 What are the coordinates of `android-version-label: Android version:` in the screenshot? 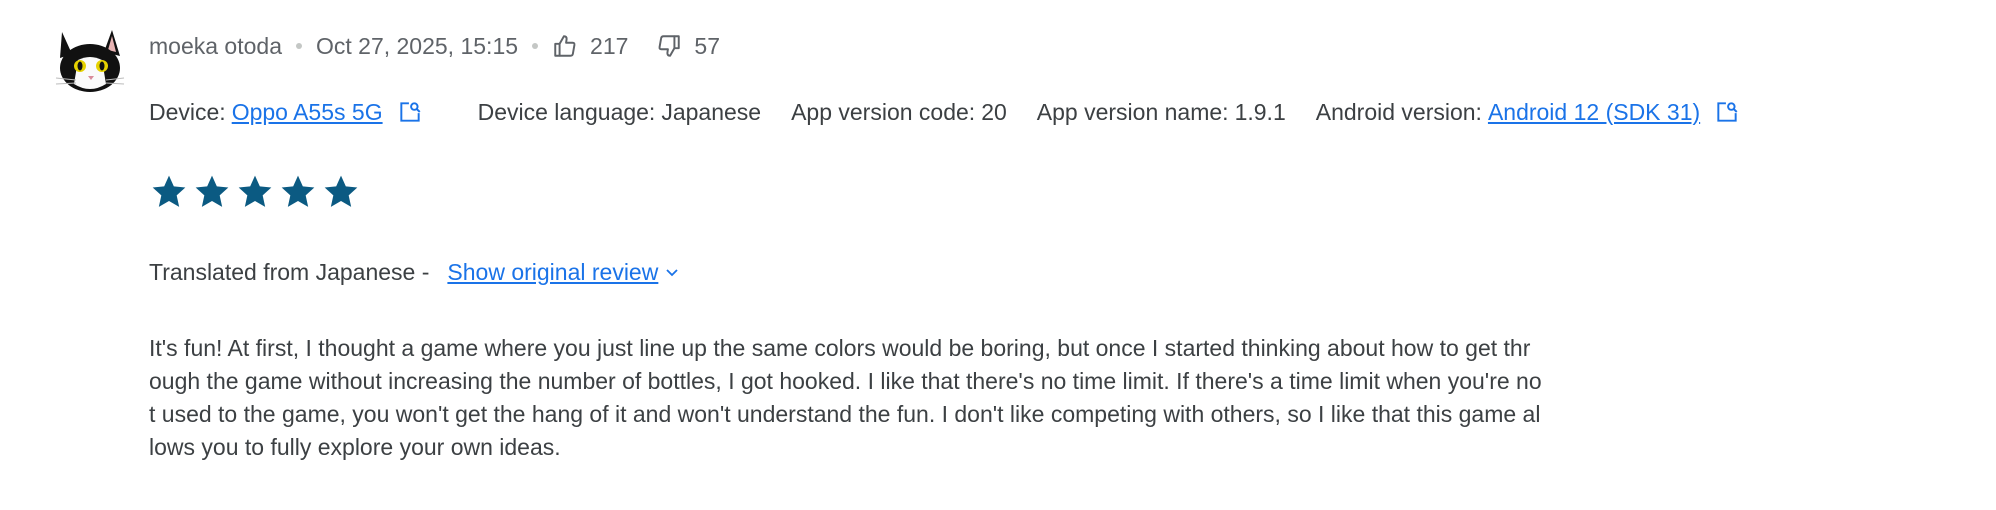 It's located at (1398, 111).